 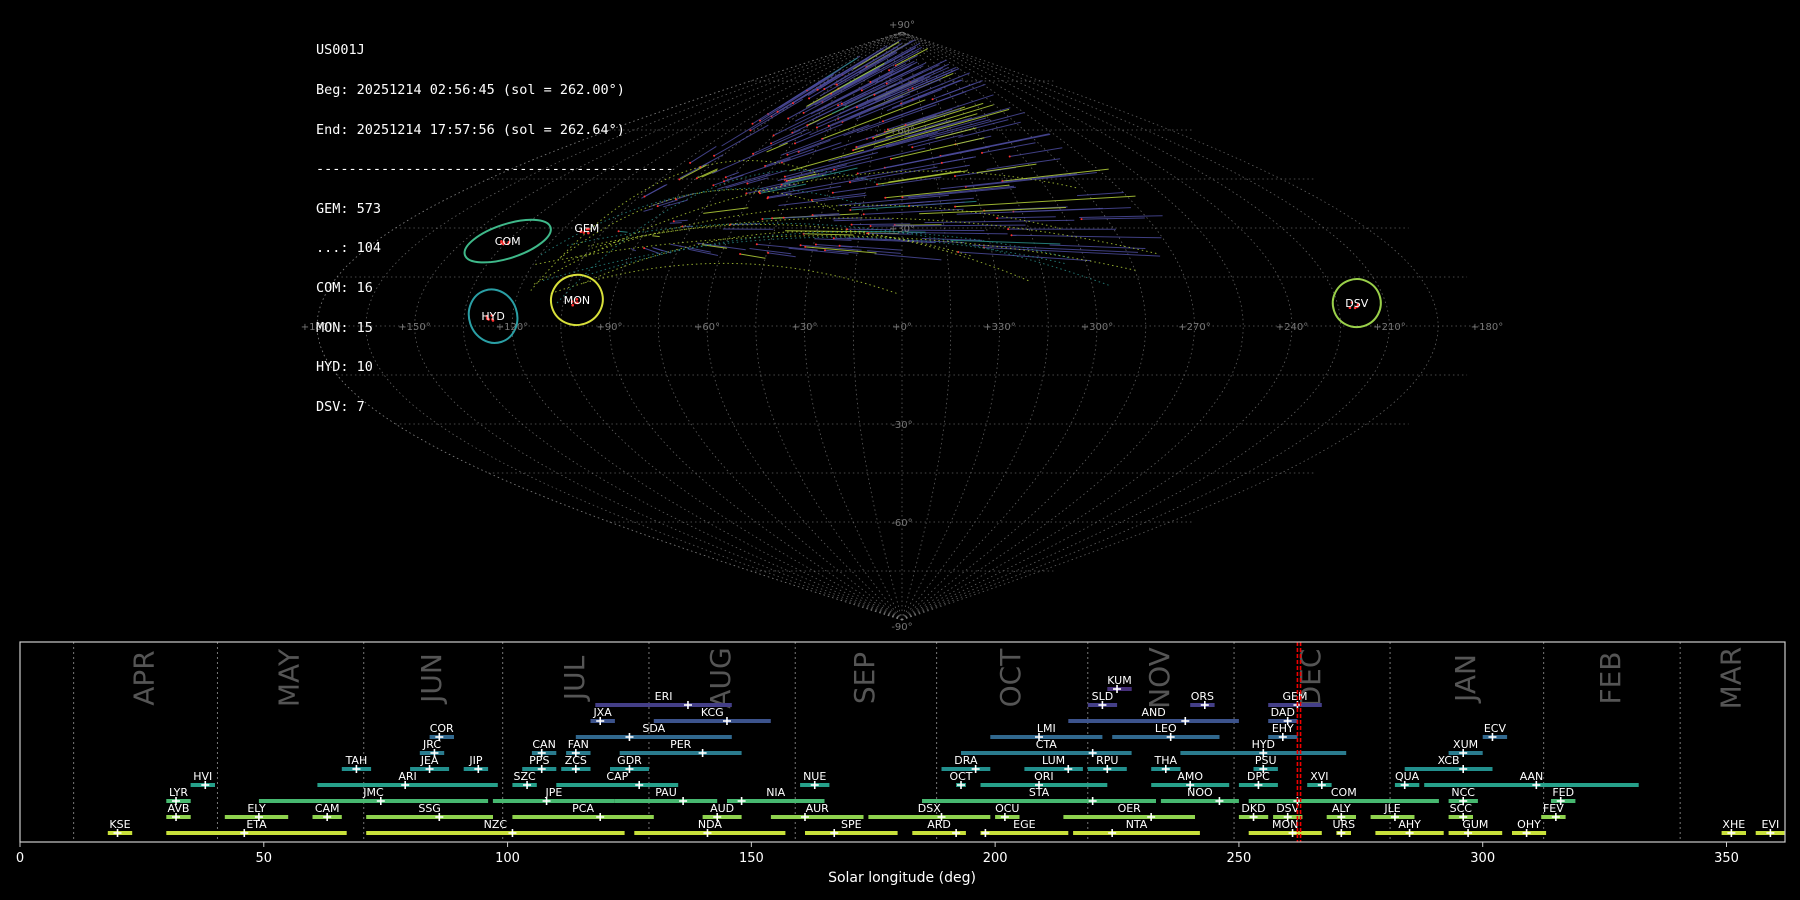 I want to click on shower-label: NOO, so click(x=1200, y=792).